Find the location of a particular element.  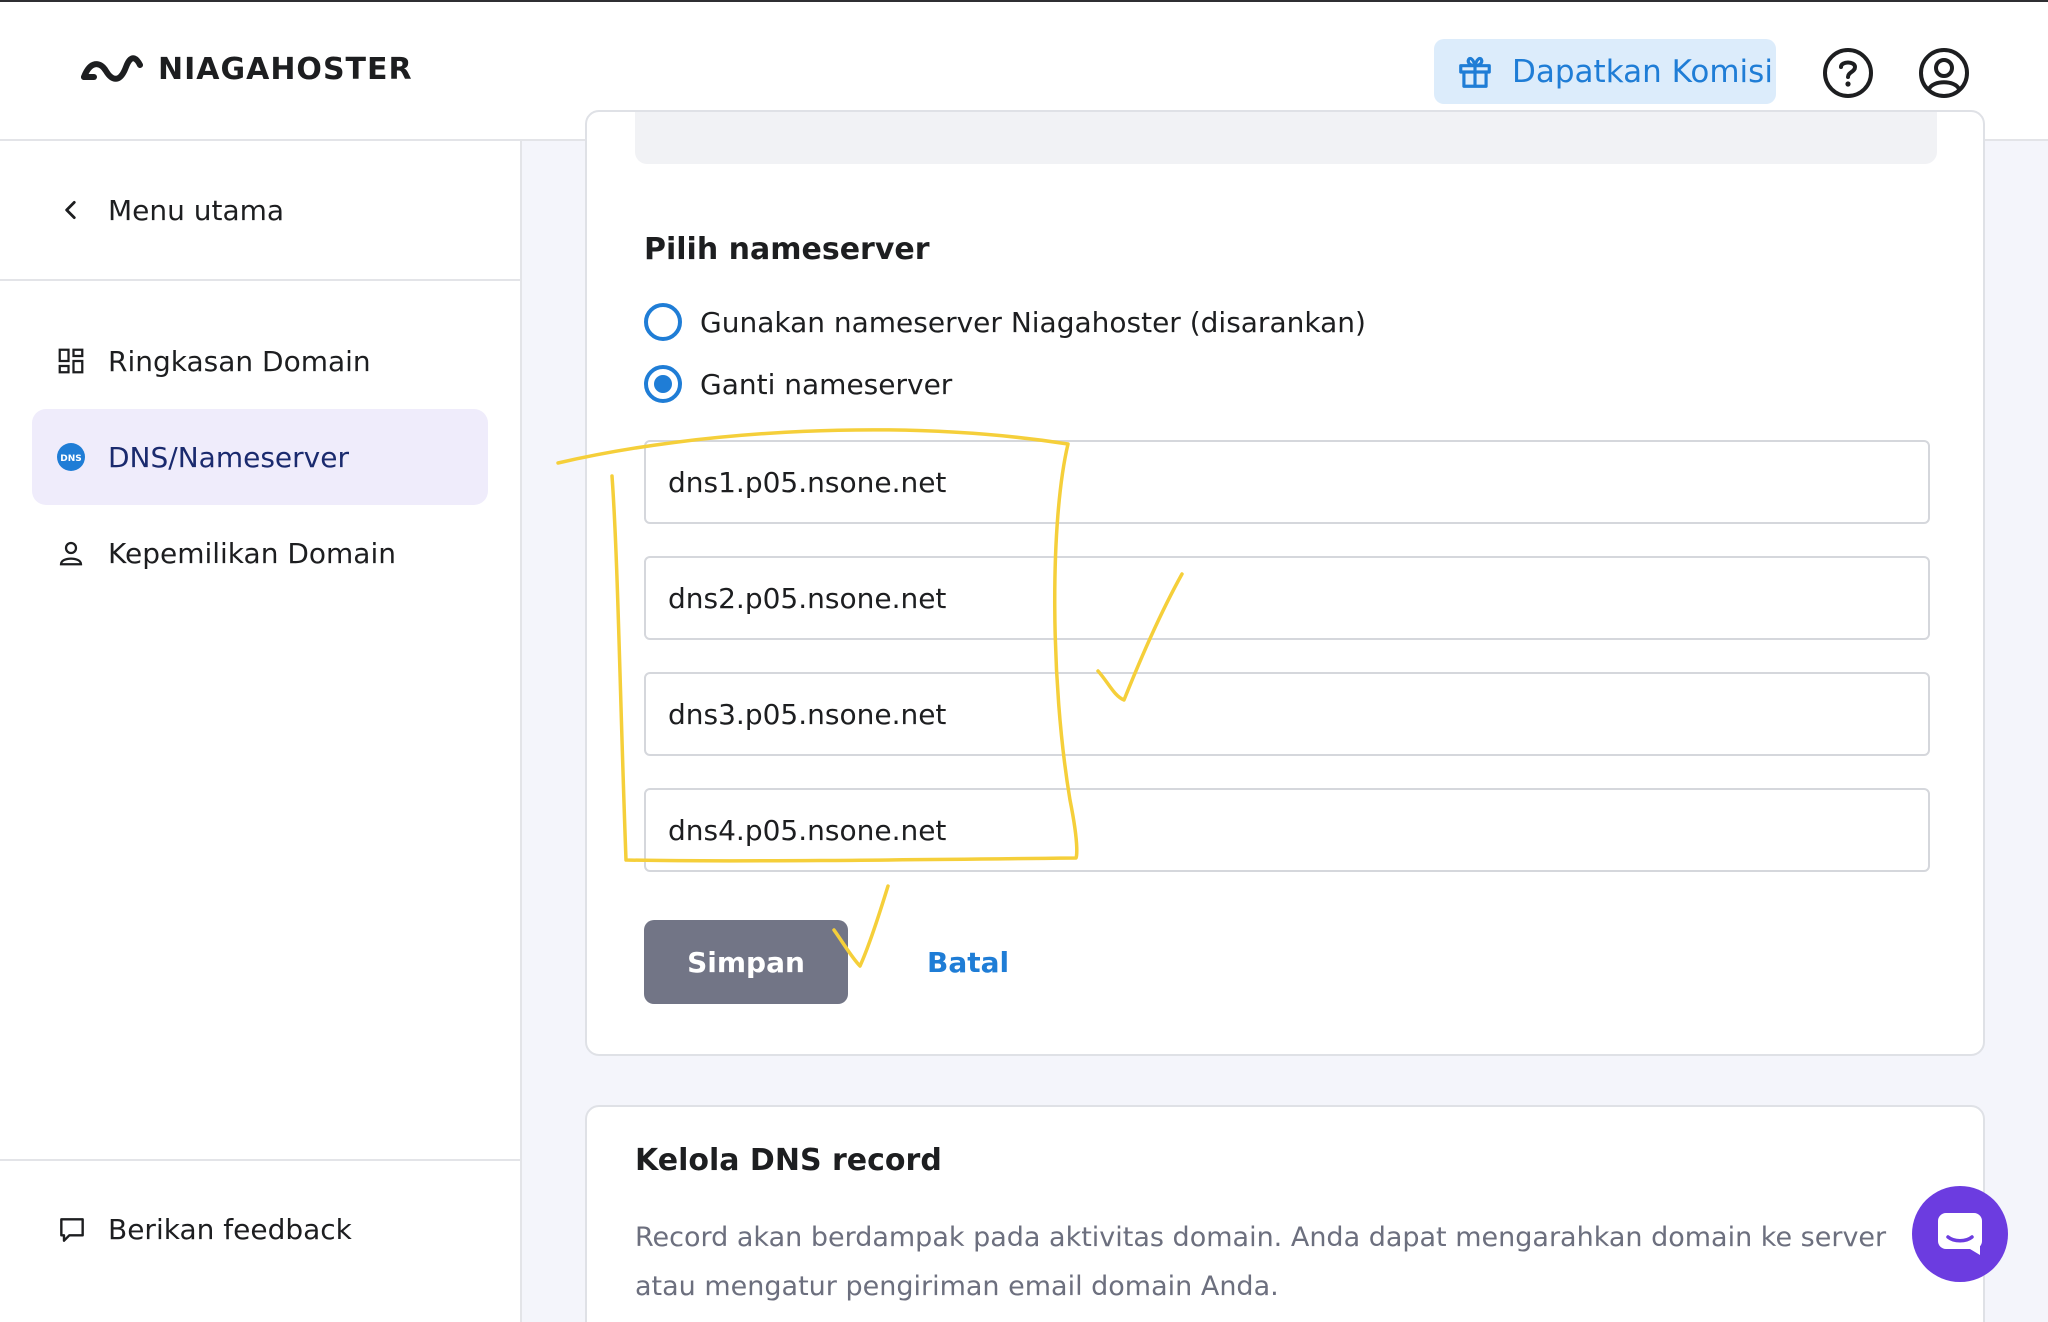

nameserver-3-input is located at coordinates (1287, 714).